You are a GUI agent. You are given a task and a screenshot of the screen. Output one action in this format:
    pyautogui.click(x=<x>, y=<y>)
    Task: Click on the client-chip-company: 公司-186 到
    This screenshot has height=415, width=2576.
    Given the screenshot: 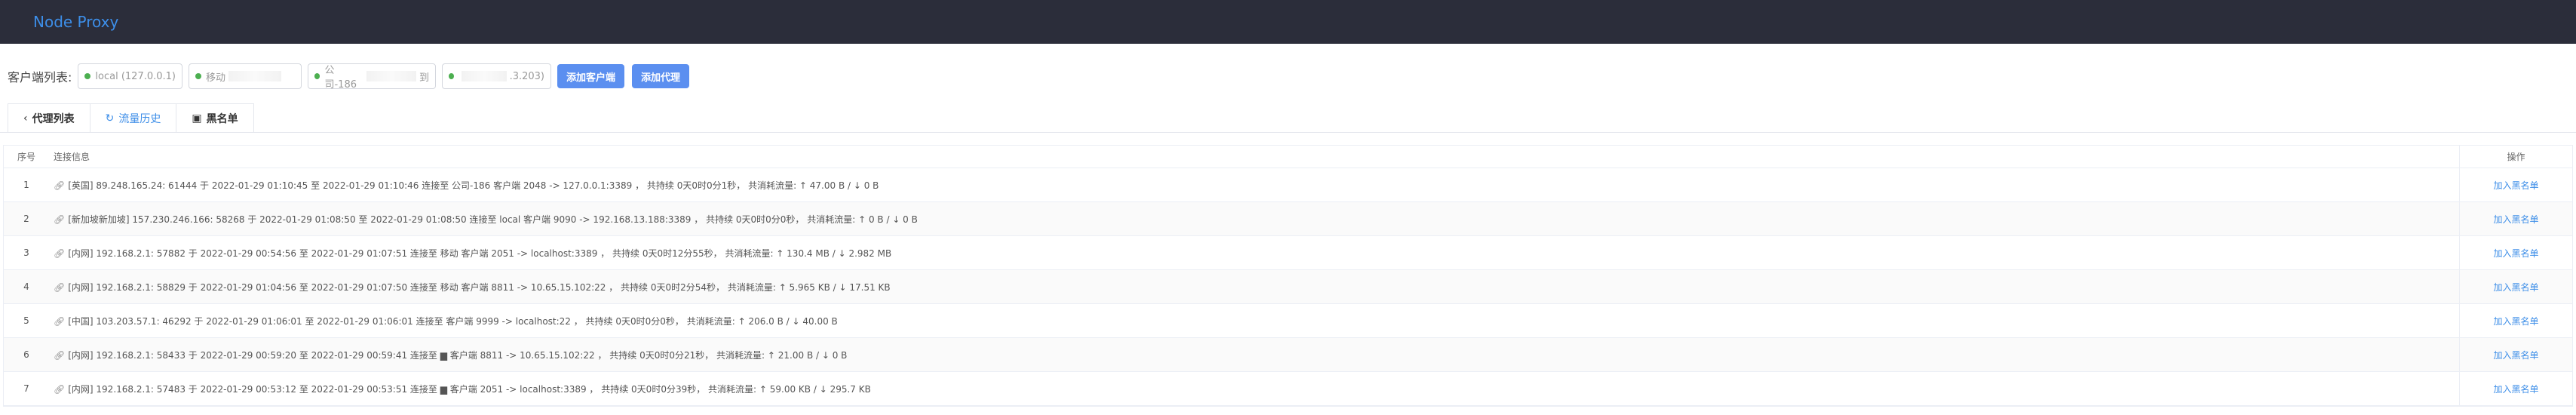 What is the action you would take?
    pyautogui.click(x=372, y=77)
    